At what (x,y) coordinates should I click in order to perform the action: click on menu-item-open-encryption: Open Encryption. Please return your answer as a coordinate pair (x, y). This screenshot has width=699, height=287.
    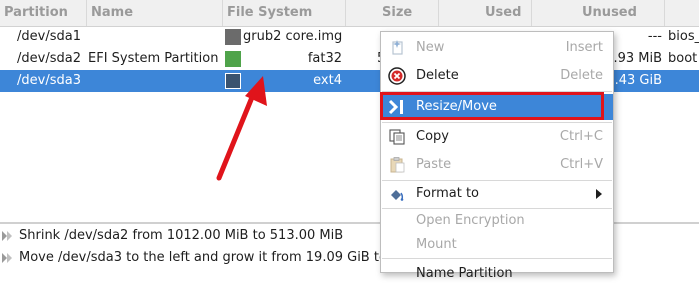
    Looking at the image, I should click on (497, 221).